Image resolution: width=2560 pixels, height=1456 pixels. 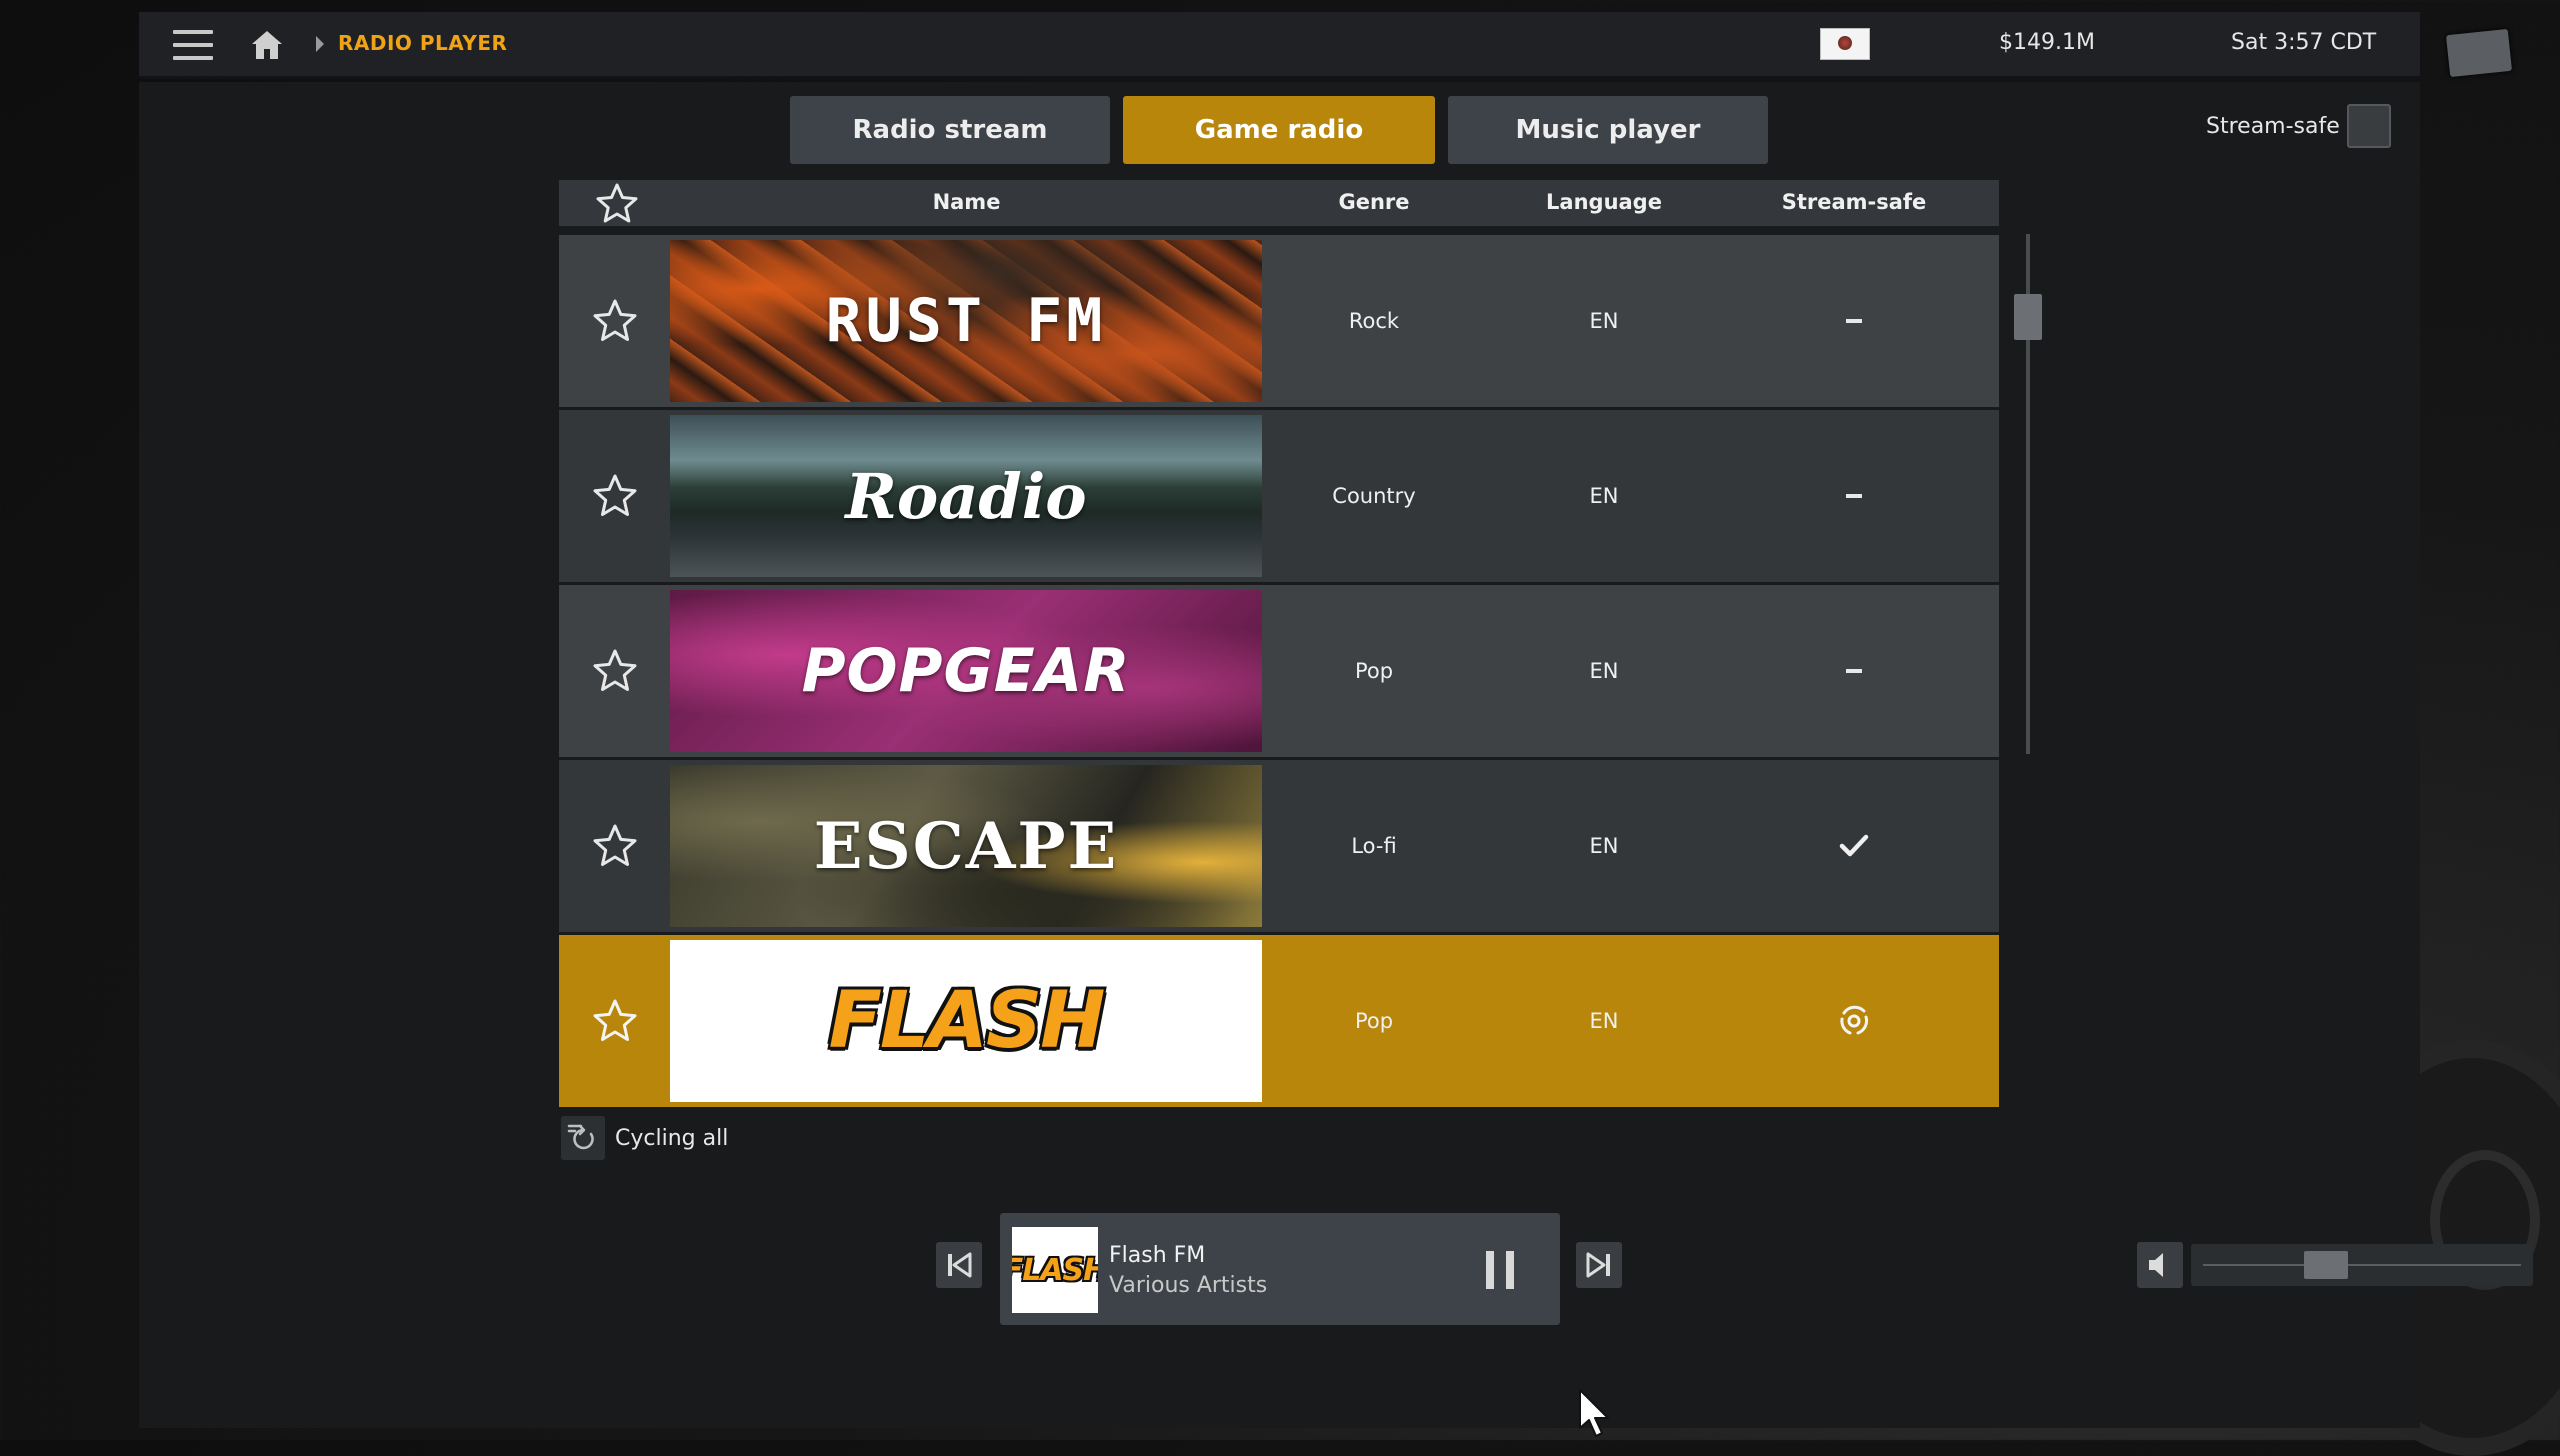 I want to click on pause-button, so click(x=1502, y=1270).